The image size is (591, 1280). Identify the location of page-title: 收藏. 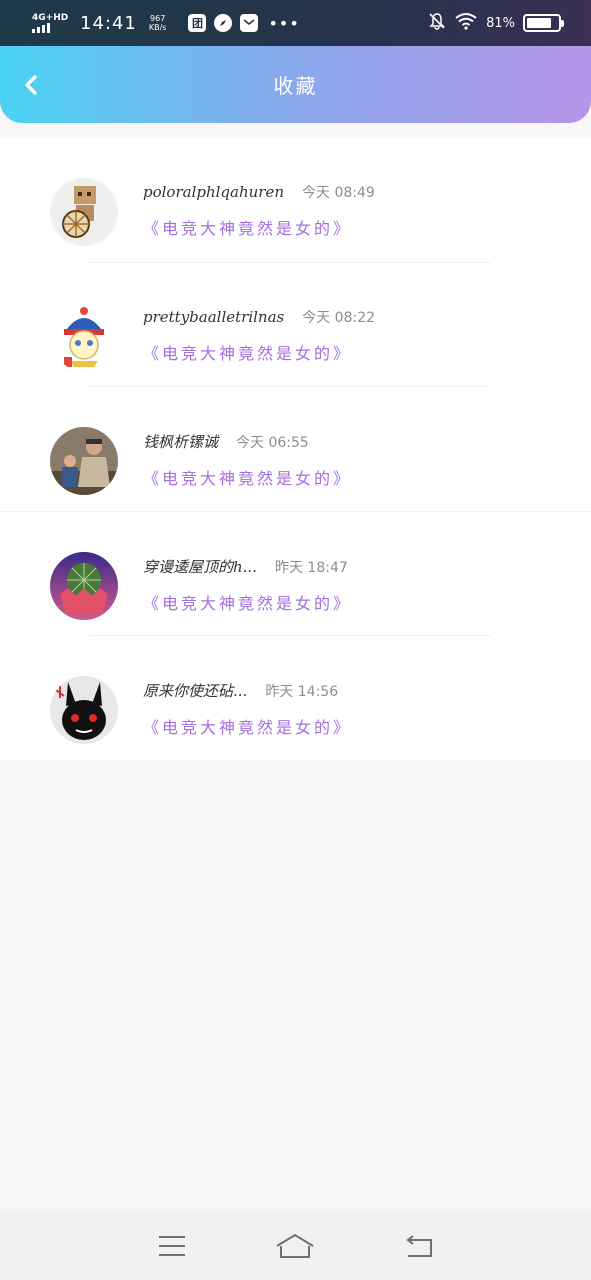
(295, 86).